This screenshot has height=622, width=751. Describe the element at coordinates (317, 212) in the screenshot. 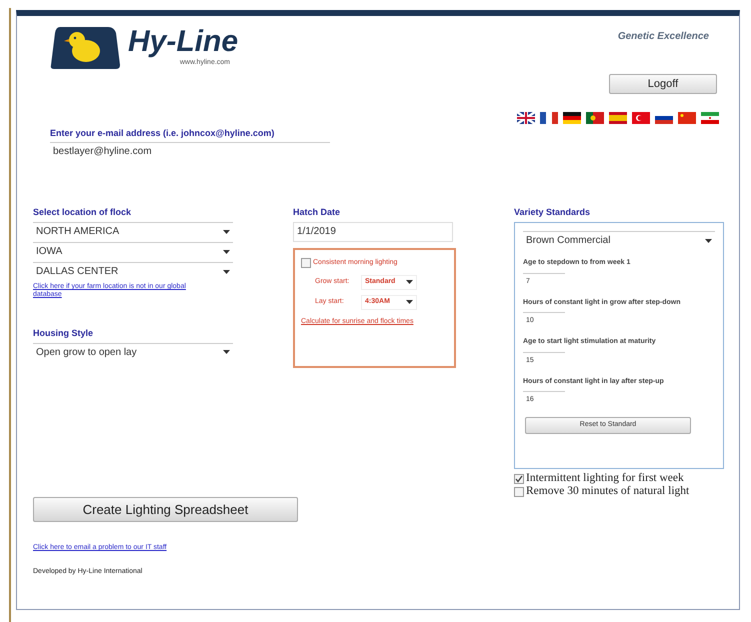

I see `hatch-date-label: Hatch Date` at that location.